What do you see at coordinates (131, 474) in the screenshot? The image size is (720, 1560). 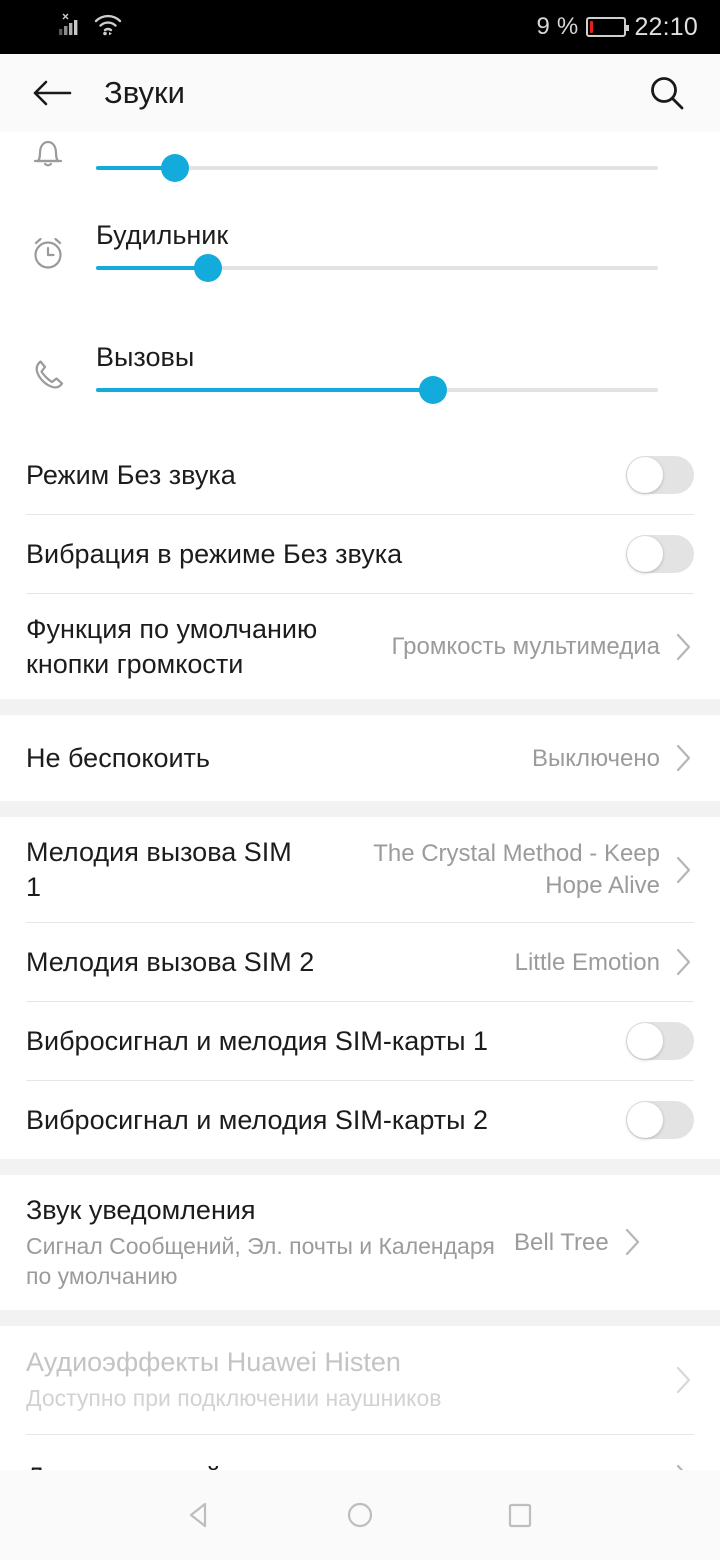 I see `row-title: Режим Без звука` at bounding box center [131, 474].